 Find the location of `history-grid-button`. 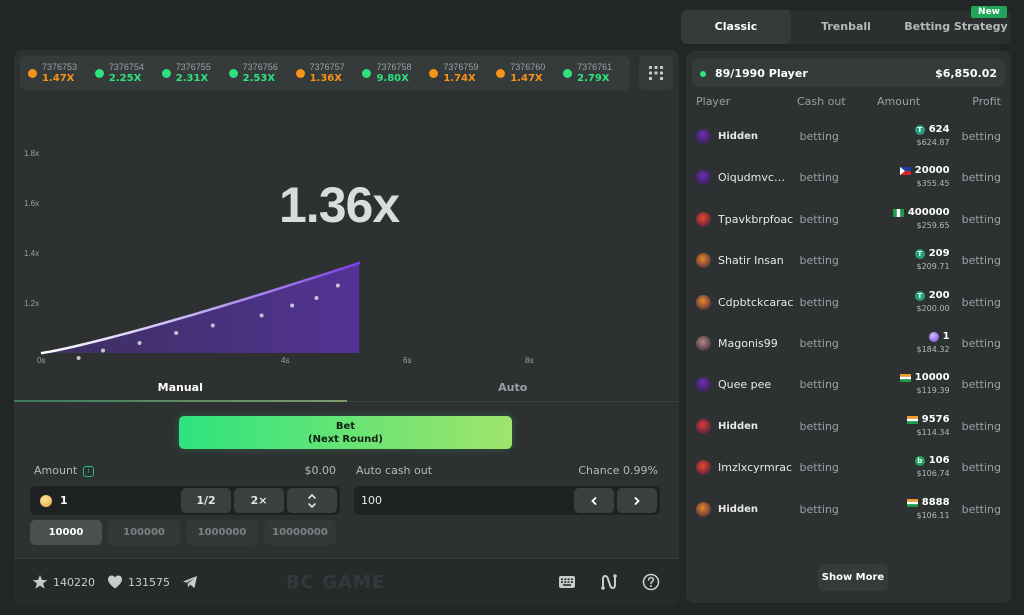

history-grid-button is located at coordinates (656, 73).